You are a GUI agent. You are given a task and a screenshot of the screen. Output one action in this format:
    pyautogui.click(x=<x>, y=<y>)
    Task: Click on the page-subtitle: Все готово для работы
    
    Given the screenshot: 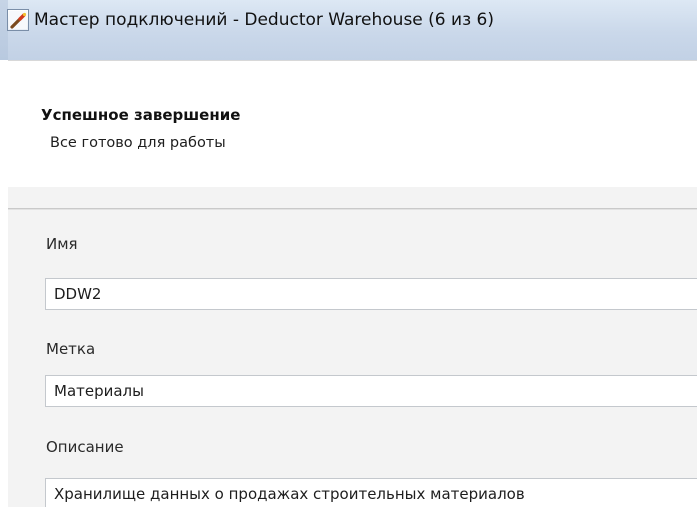 What is the action you would take?
    pyautogui.click(x=138, y=143)
    